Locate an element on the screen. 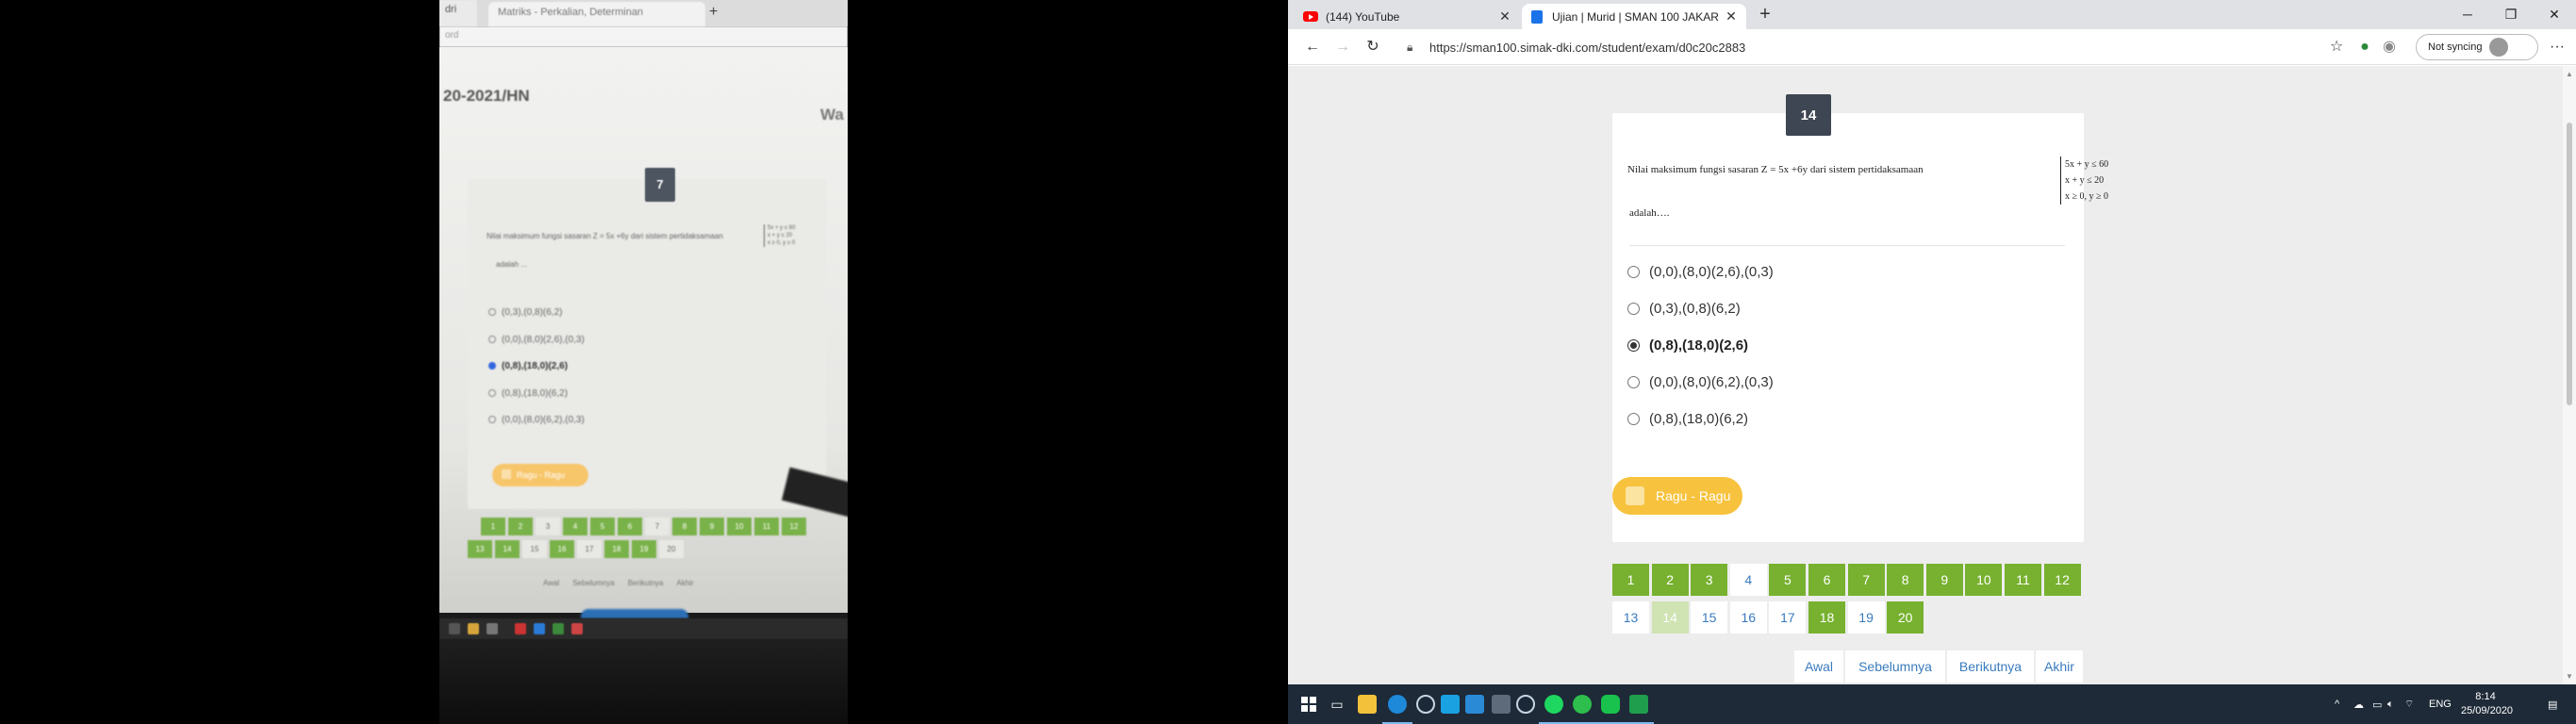 The image size is (2576, 724). question-nav-button: 7 is located at coordinates (1866, 580).